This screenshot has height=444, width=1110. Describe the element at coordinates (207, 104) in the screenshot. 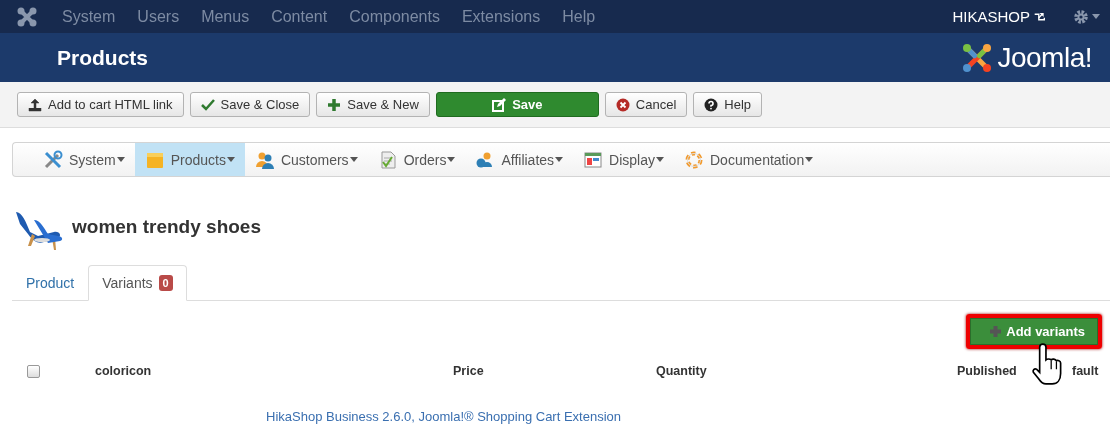

I see `check-icon` at that location.